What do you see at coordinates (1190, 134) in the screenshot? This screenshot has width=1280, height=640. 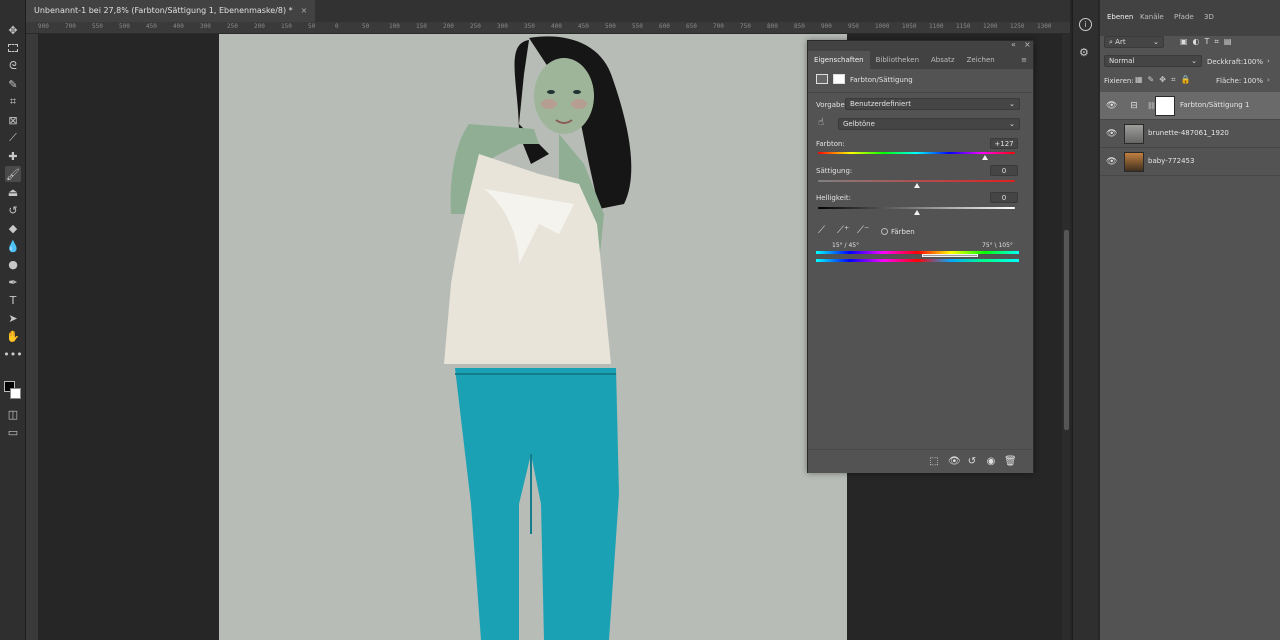 I see `layer-row: 👁 brunette-487061_1920` at bounding box center [1190, 134].